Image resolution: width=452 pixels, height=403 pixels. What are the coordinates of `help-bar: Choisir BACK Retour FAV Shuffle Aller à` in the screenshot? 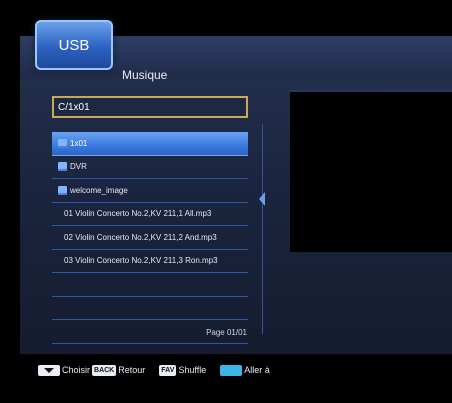 It's located at (161, 370).